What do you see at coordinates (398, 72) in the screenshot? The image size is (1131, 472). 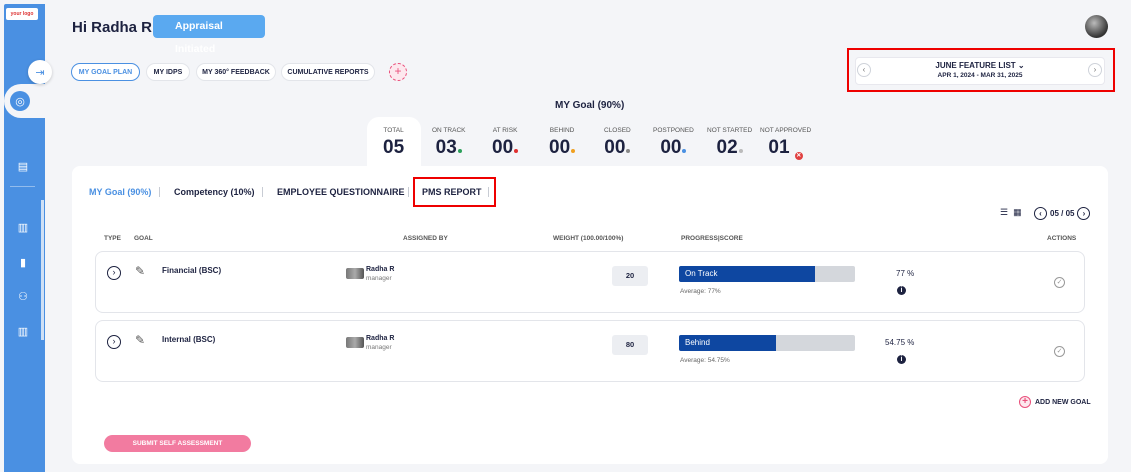 I see `add-tab-button: +` at bounding box center [398, 72].